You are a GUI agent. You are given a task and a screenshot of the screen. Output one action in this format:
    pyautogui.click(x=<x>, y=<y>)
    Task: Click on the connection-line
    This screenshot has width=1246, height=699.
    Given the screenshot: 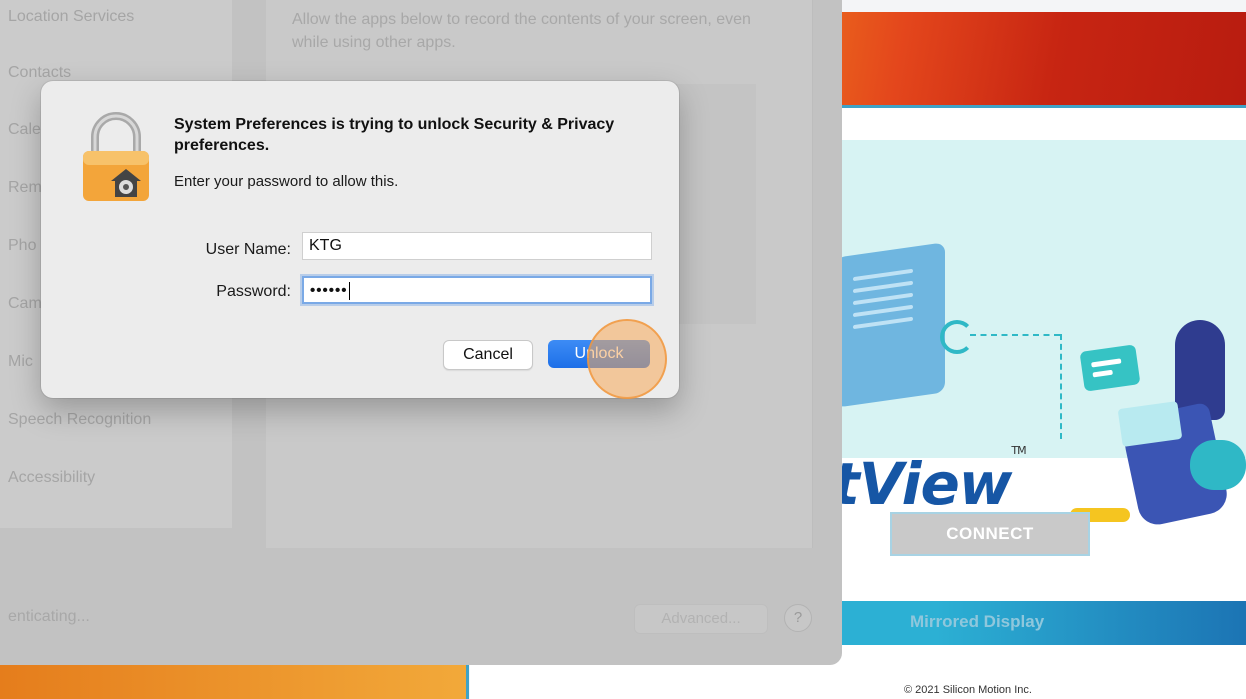 What is the action you would take?
    pyautogui.click(x=1015, y=335)
    